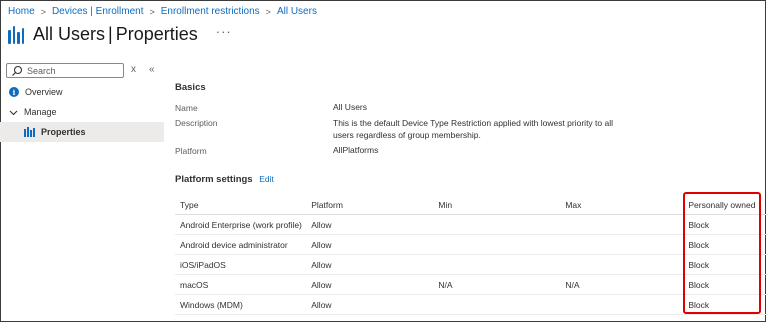 This screenshot has height=324, width=768. I want to click on cell-max: N/A, so click(622, 284).